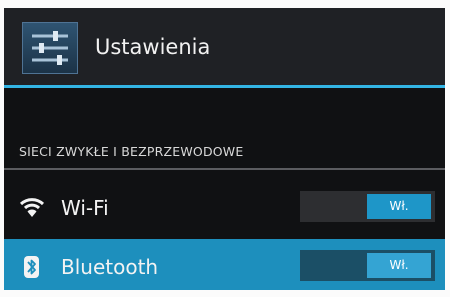  I want to click on settings-sliders-icon, so click(50, 48).